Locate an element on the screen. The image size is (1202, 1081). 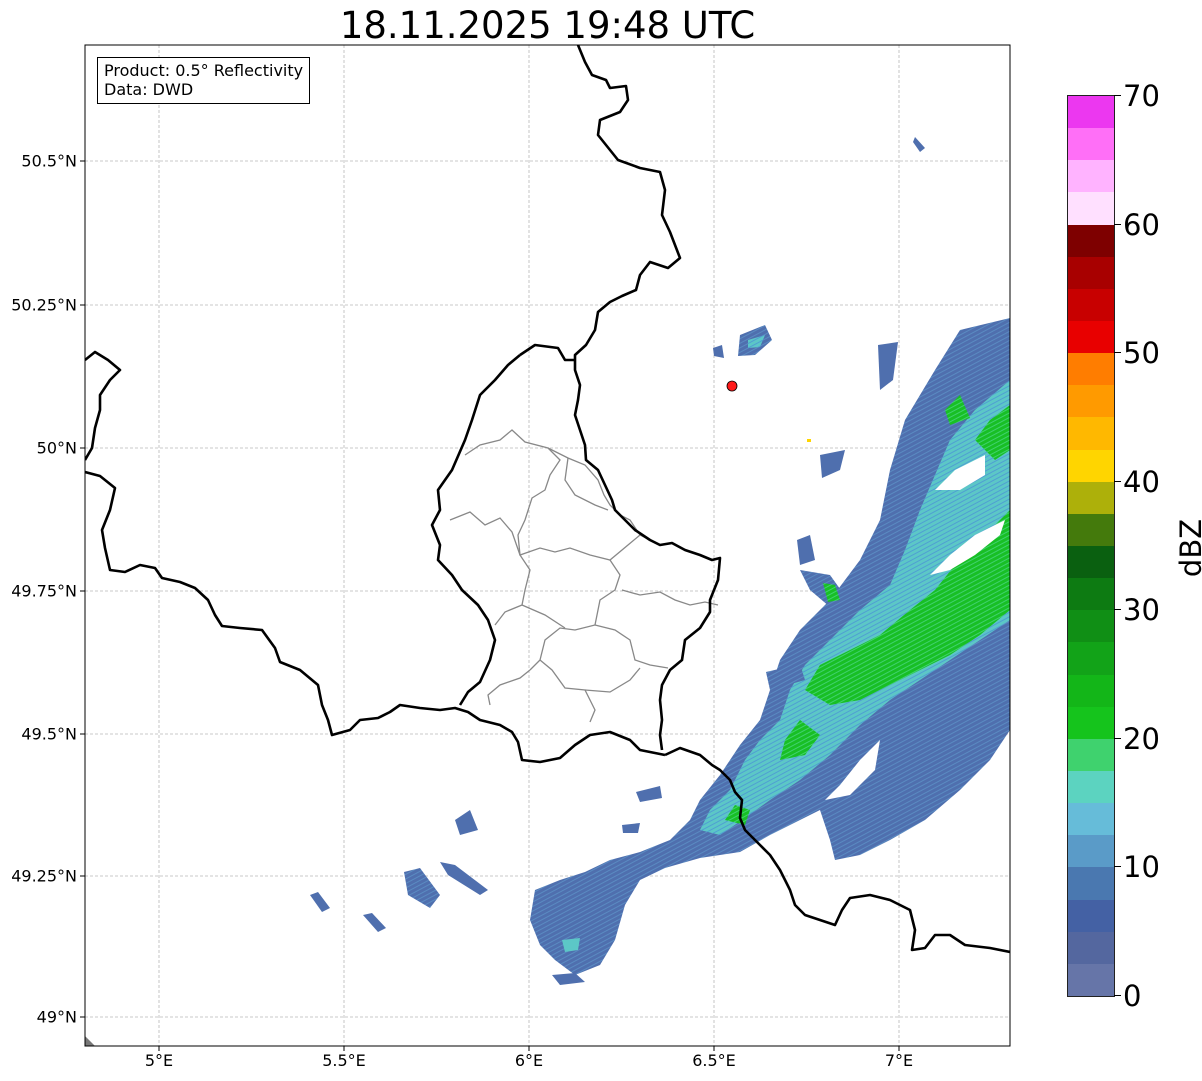
corner-grey-feature is located at coordinates (90, 1041).